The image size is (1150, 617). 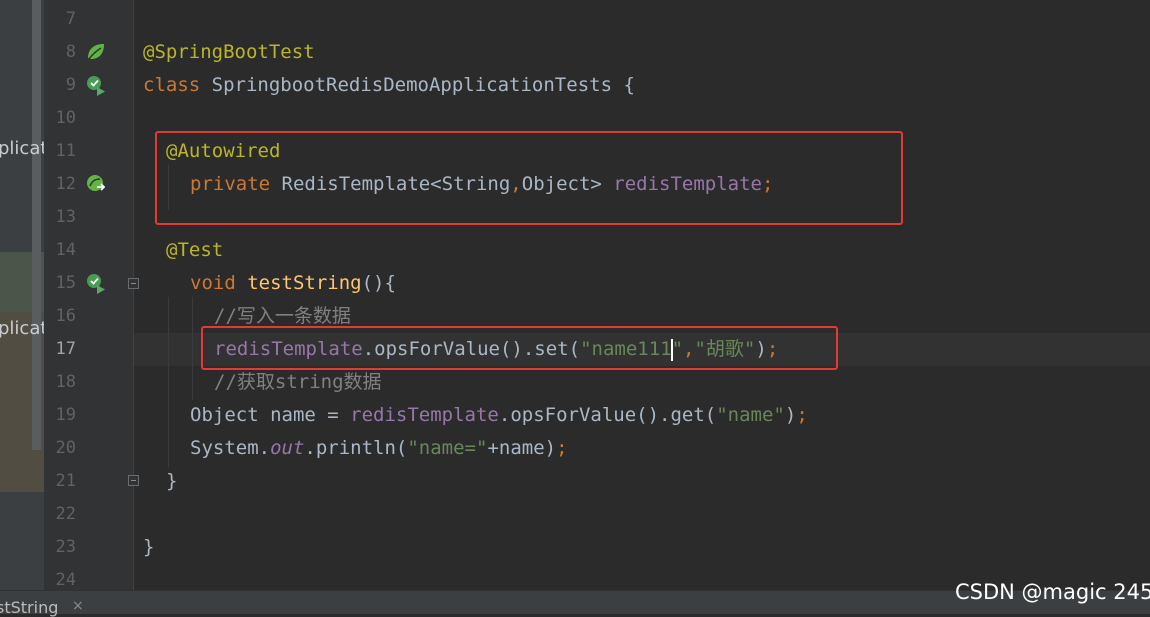 What do you see at coordinates (96, 85) in the screenshot?
I see `run-test-icon` at bounding box center [96, 85].